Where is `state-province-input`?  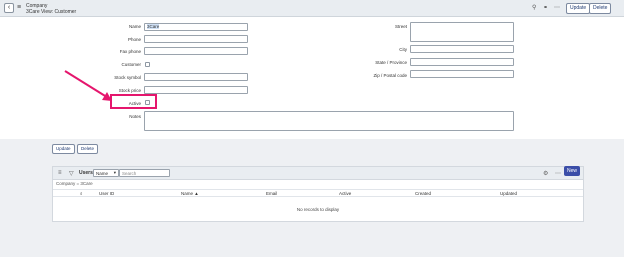
state-province-input is located at coordinates (462, 62).